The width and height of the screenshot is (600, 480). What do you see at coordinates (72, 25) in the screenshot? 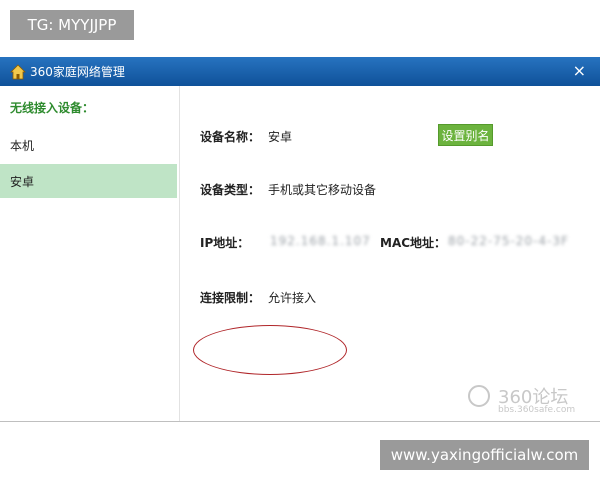
I see `tg-watermark-badge: TG: MYYJJPP` at bounding box center [72, 25].